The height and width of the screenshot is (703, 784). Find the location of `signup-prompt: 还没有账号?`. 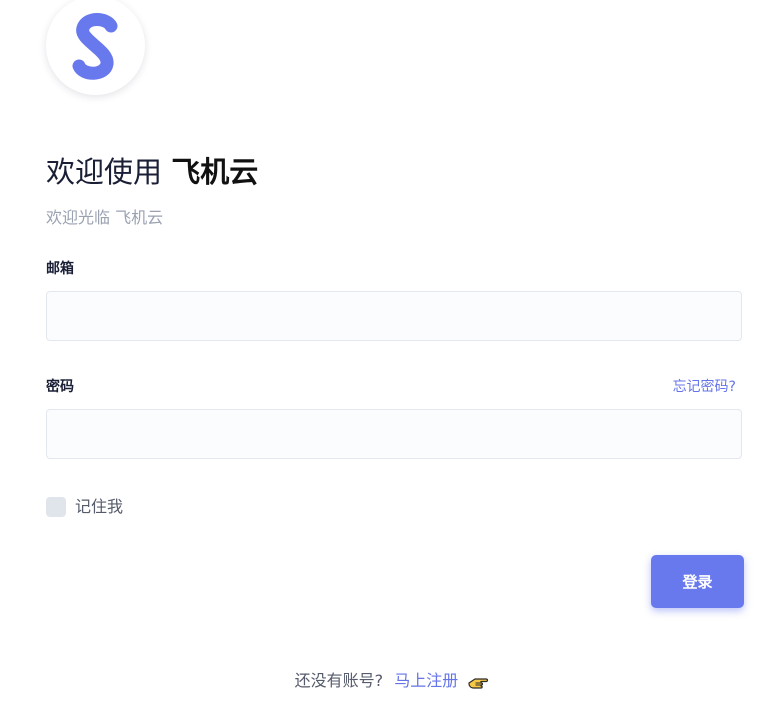

signup-prompt: 还没有账号? is located at coordinates (339, 680).